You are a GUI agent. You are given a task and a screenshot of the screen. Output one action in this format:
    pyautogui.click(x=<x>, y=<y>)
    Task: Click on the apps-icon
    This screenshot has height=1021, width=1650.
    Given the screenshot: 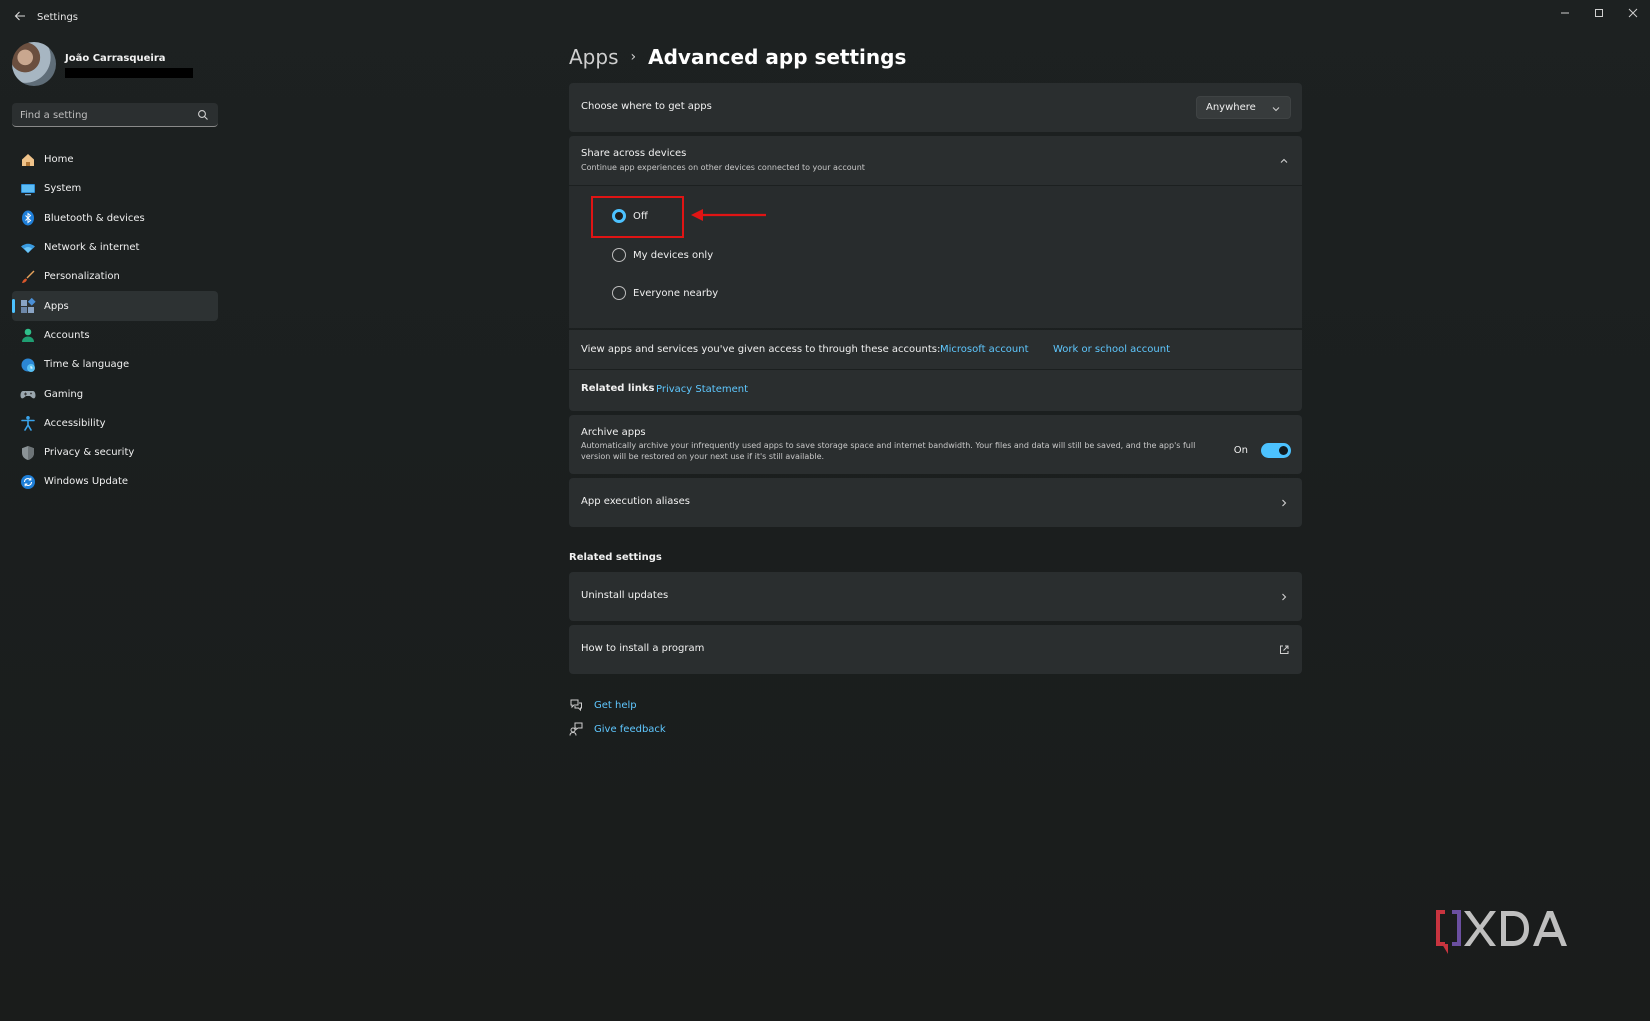 What is the action you would take?
    pyautogui.click(x=28, y=306)
    